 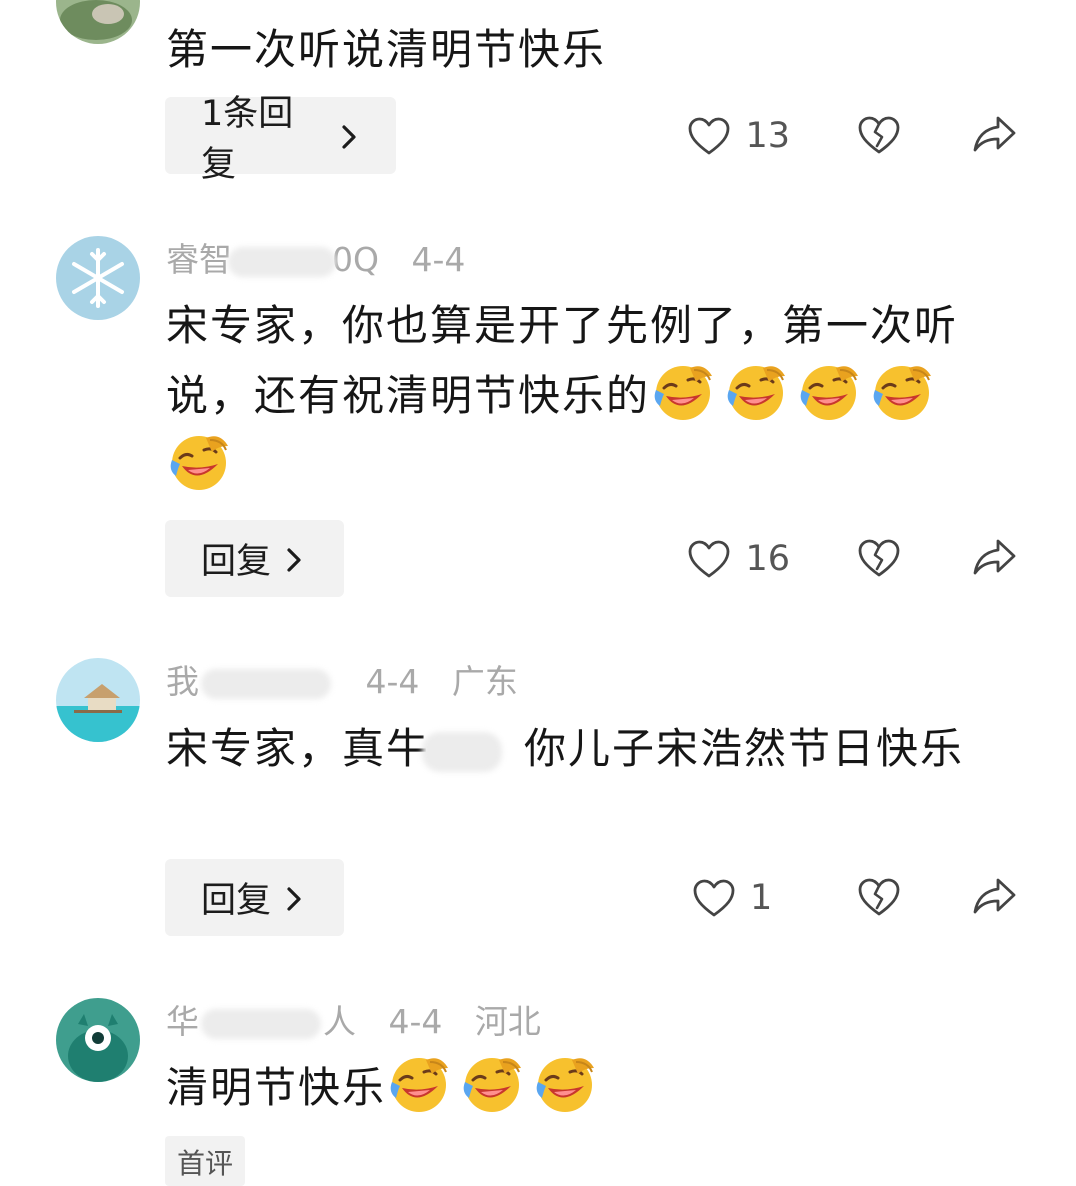 I want to click on username: 我, so click(x=249, y=681).